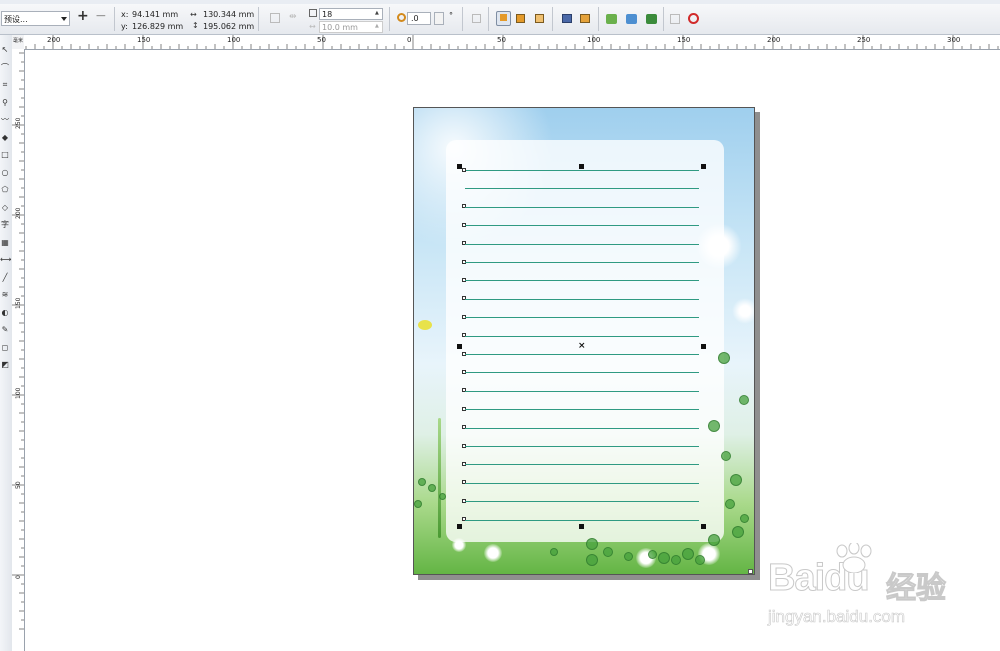 This screenshot has height=651, width=1000. Describe the element at coordinates (476, 18) in the screenshot. I see `mirror-icon` at that location.